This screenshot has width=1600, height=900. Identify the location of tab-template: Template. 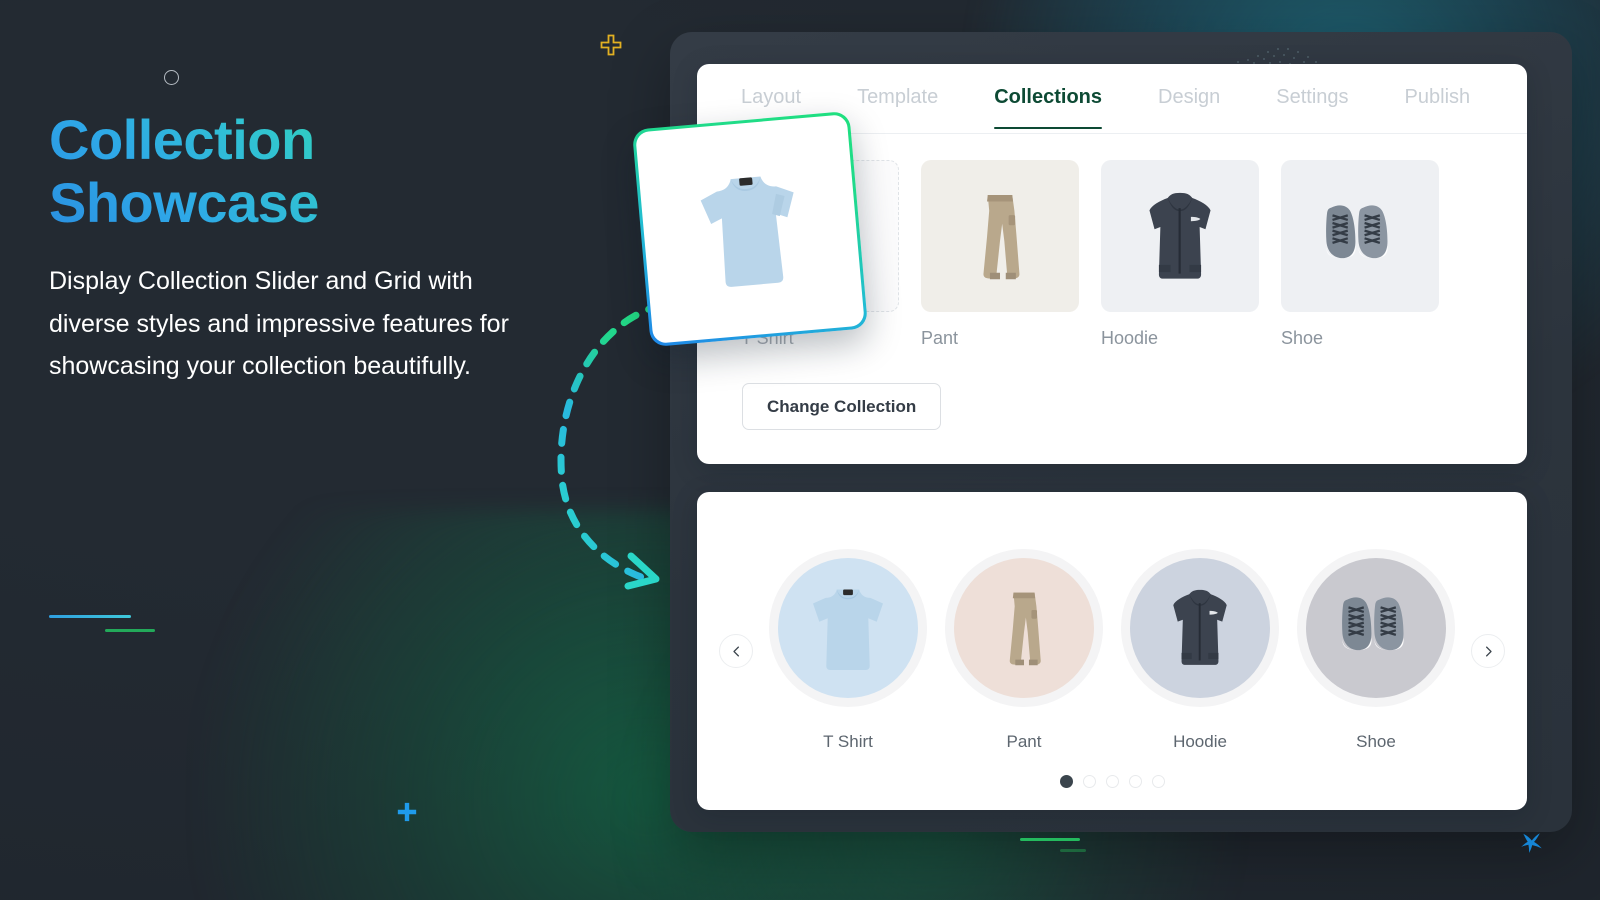
(897, 107).